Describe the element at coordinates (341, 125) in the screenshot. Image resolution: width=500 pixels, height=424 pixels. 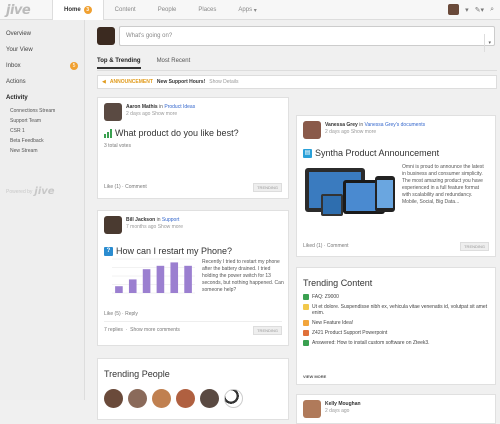
I see `author-name: Vanessa Grey` at that location.